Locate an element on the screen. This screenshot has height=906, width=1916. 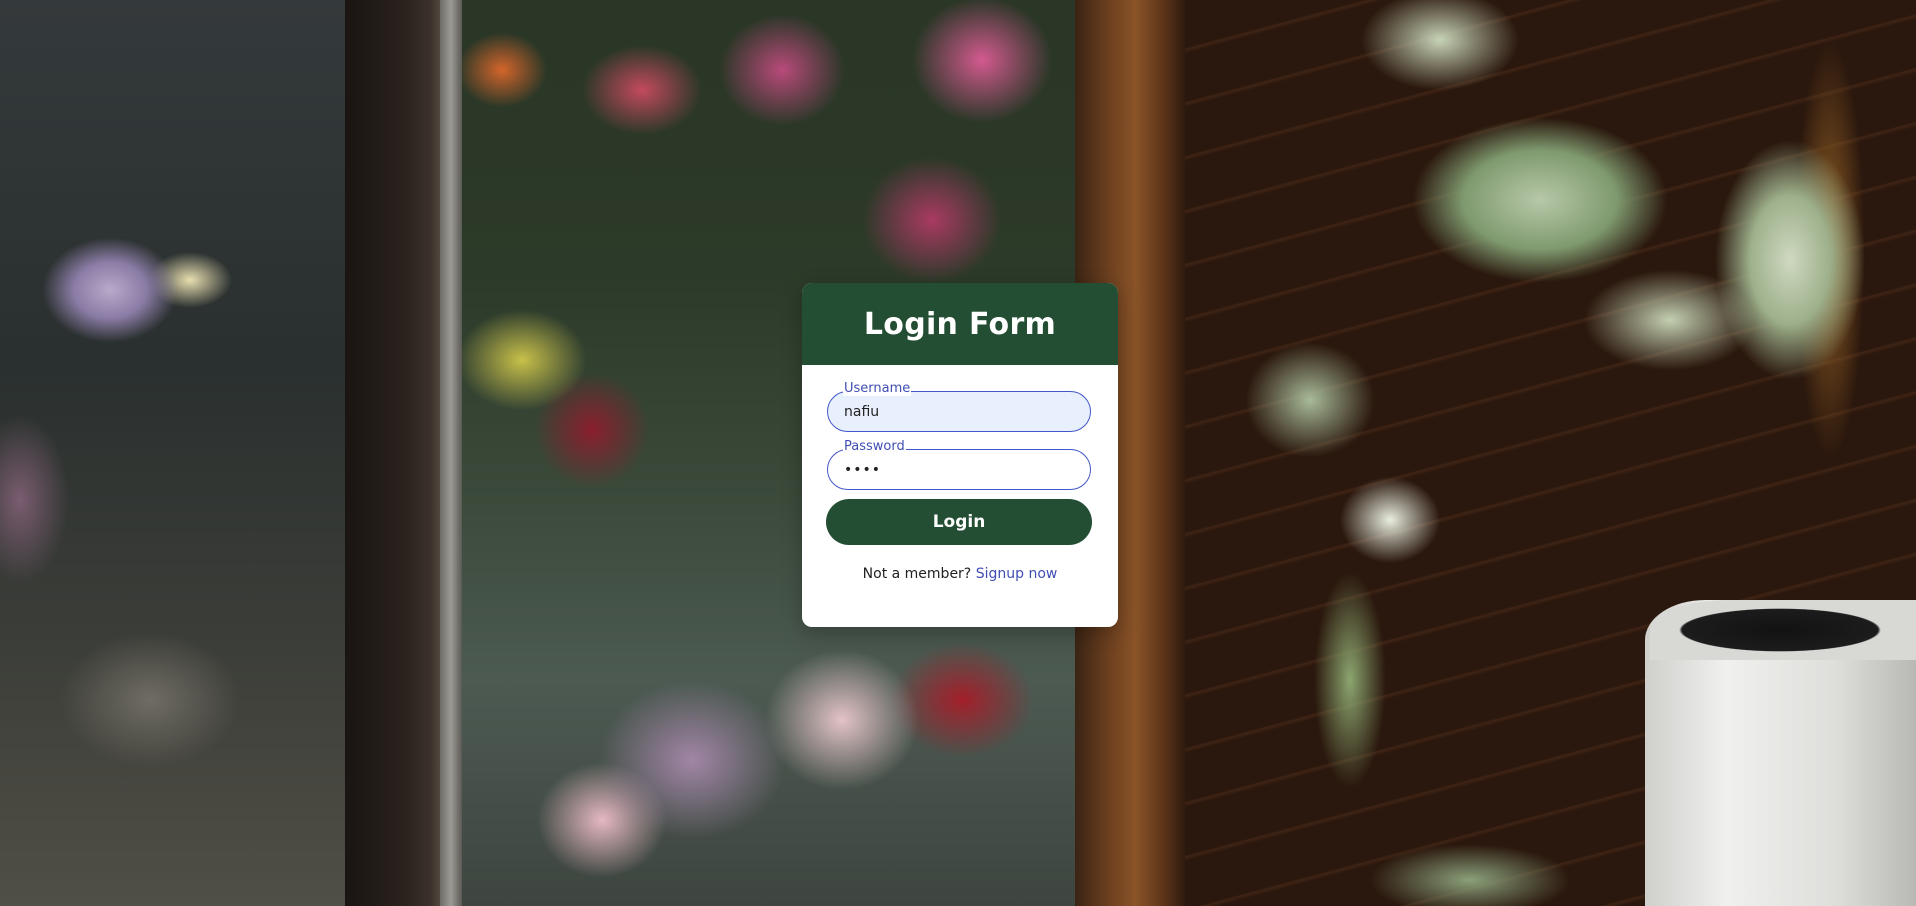
login-button: Login is located at coordinates (959, 522).